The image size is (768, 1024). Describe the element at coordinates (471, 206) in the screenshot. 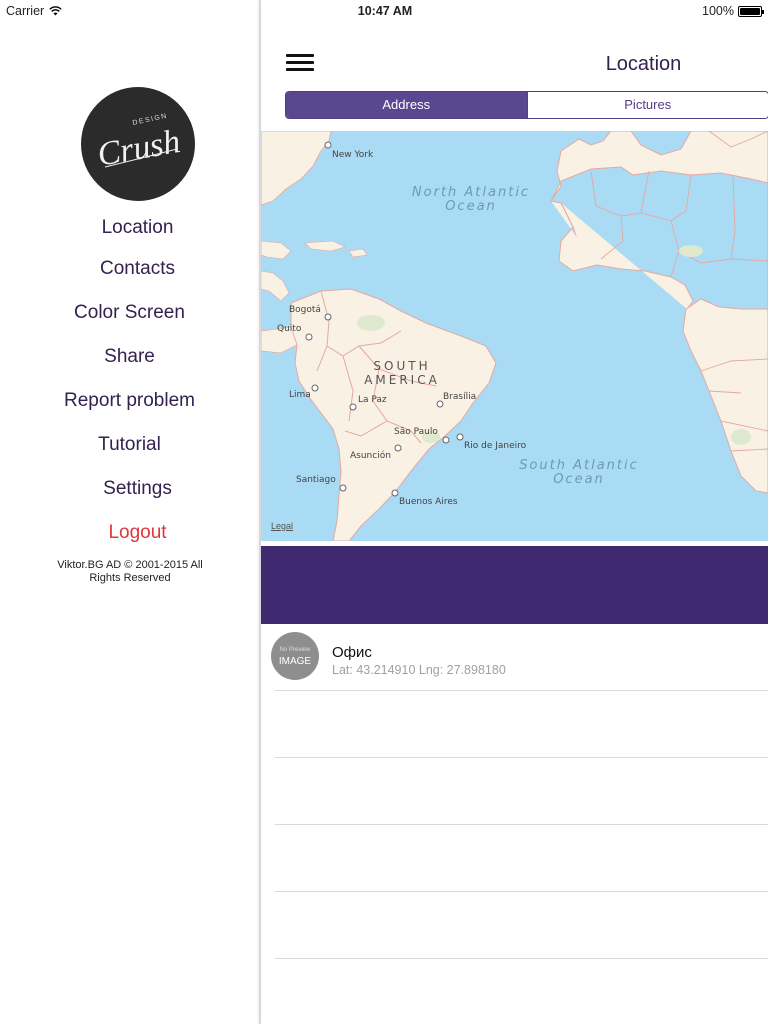

I see `map-label-north-atlantic-ocean: Ocean` at that location.